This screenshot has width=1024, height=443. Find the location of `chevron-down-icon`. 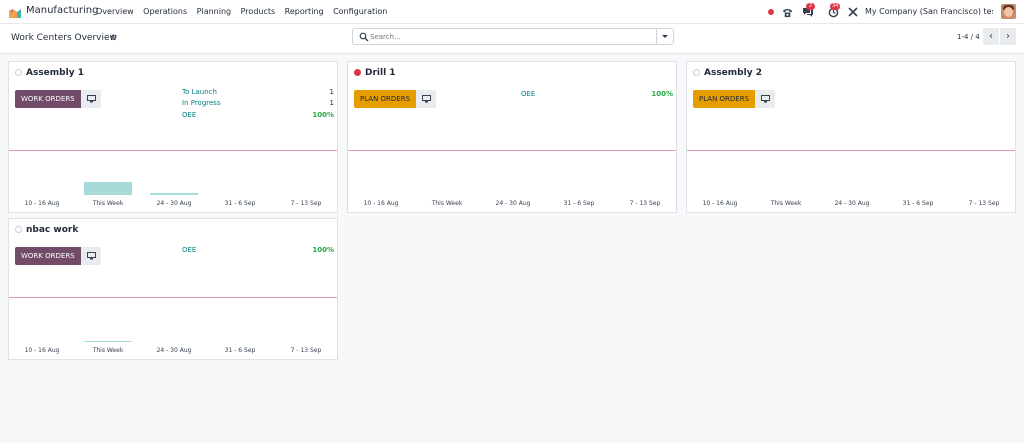

chevron-down-icon is located at coordinates (665, 36).